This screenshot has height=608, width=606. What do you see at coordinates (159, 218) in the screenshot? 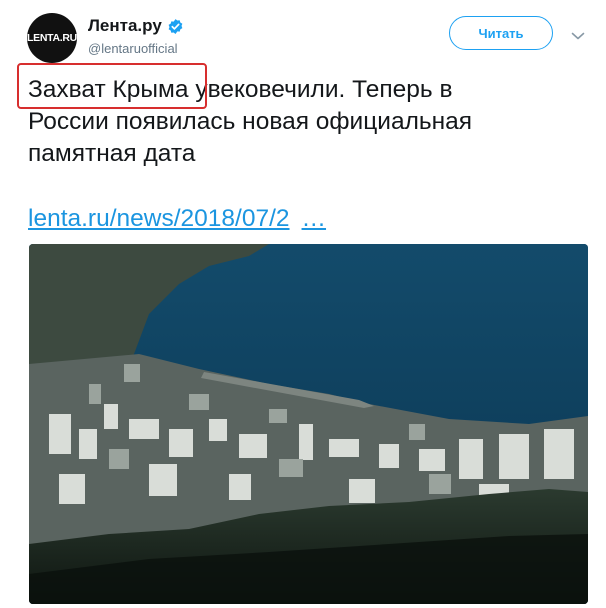
I see `tweet-link: lenta.ru/news/2018/07/2` at bounding box center [159, 218].